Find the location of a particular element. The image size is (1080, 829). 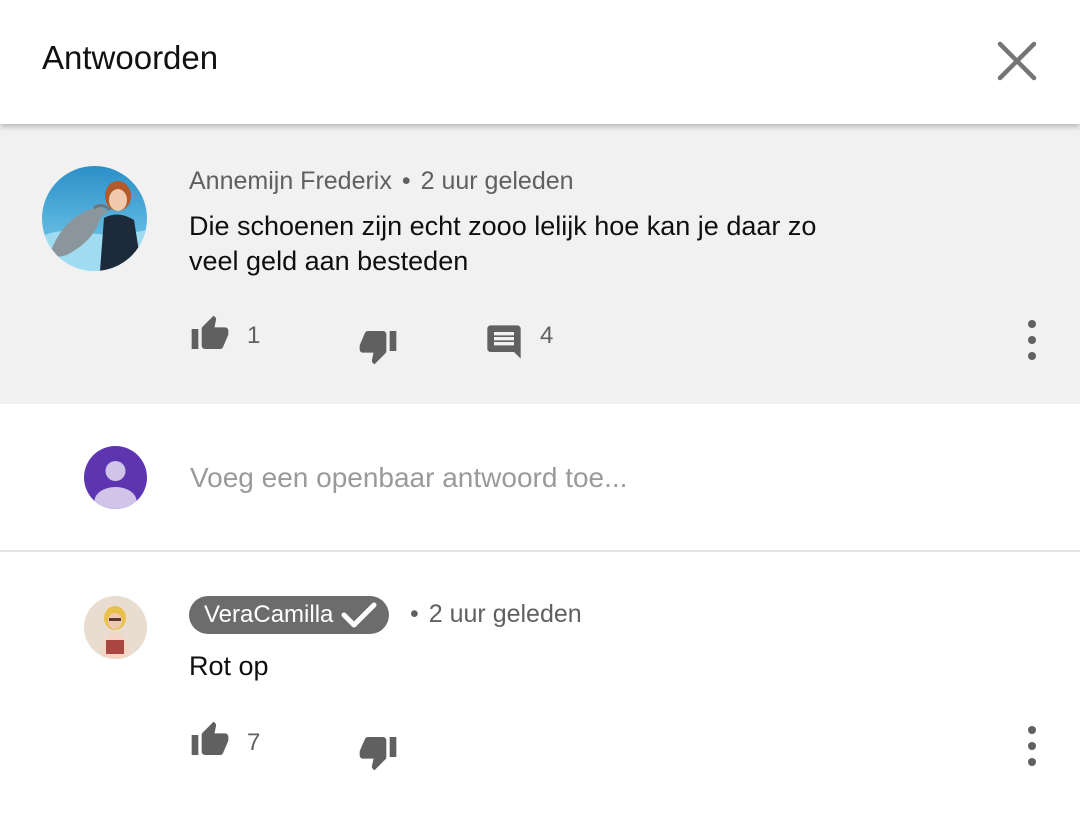

person-icon is located at coordinates (115, 485).